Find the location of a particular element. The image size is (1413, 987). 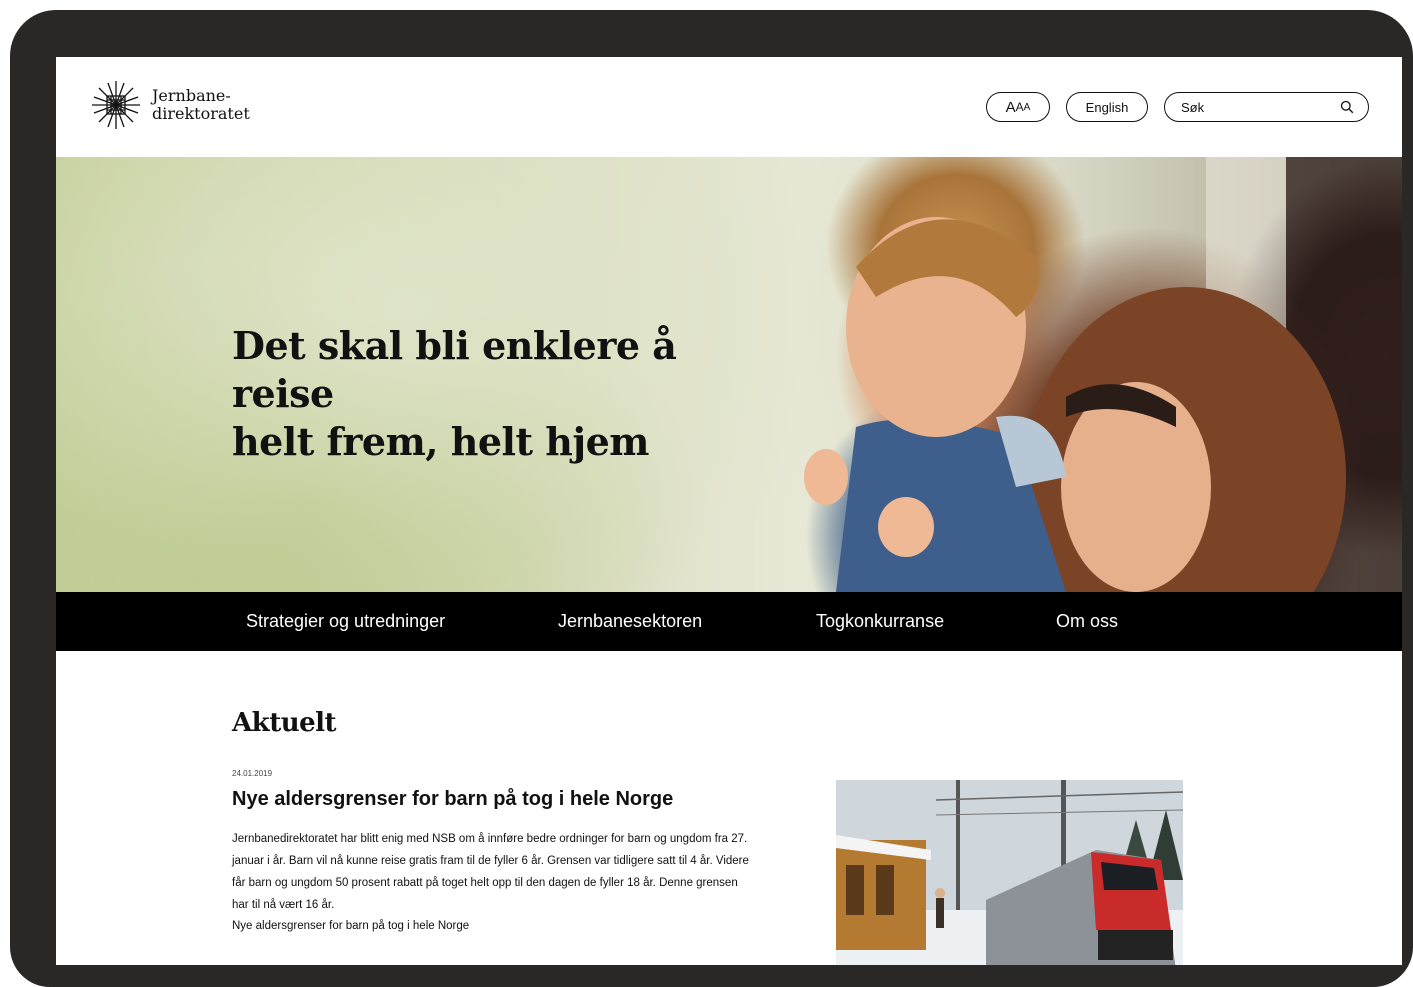

nav-item-jernbanesektoren: Jernbanesektoren is located at coordinates (630, 621).